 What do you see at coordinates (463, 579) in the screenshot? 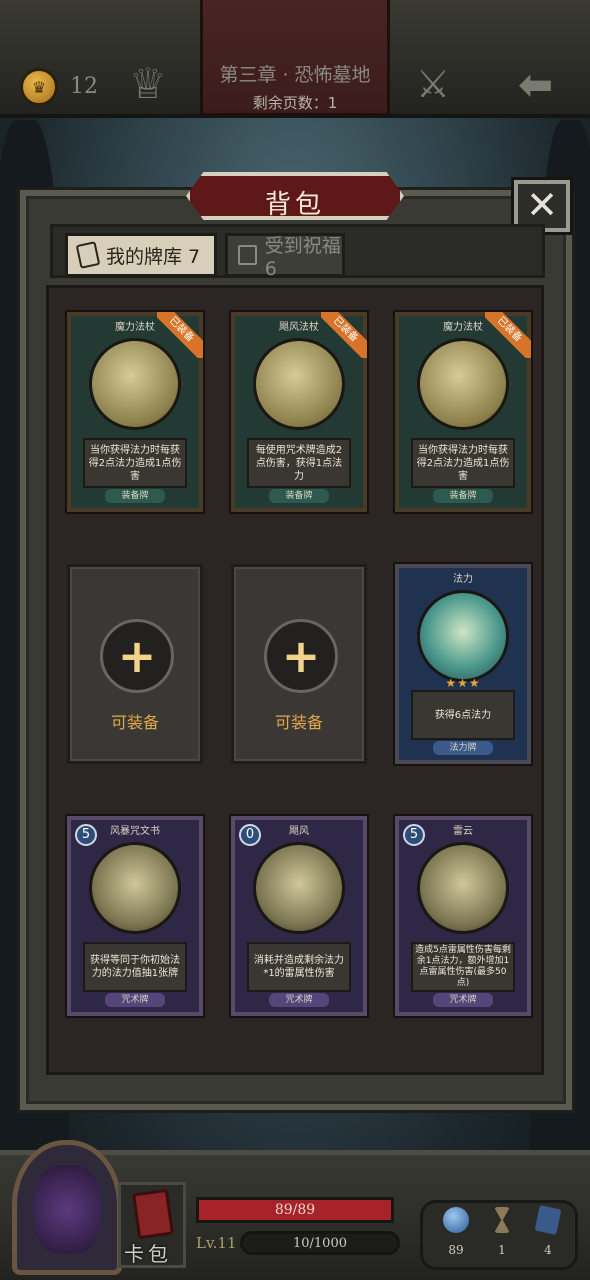
I see `card-name: 法力` at bounding box center [463, 579].